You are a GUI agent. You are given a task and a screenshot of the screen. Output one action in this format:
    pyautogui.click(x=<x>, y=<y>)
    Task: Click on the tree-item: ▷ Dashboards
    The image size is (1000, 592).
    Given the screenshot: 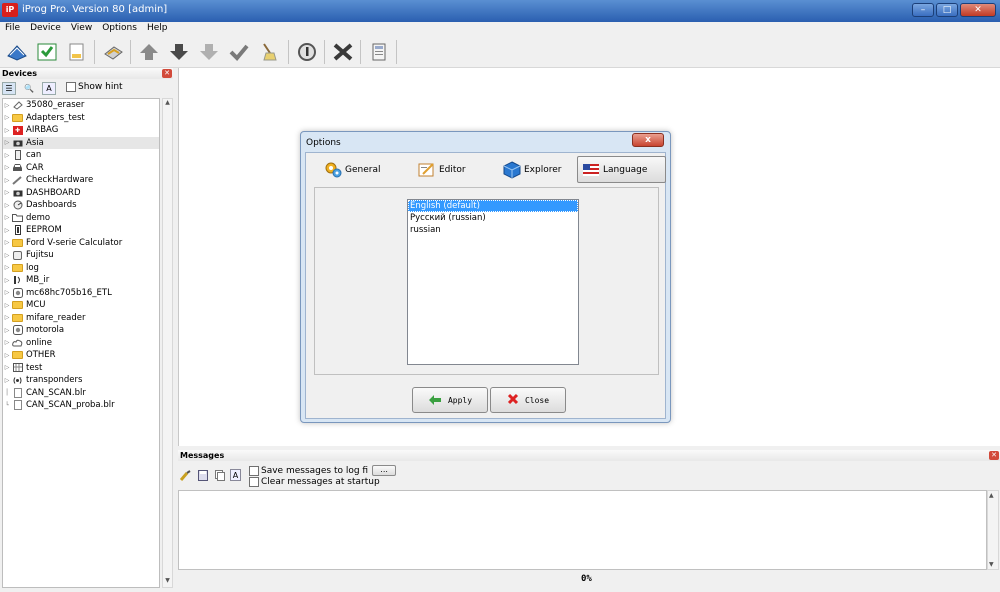 What is the action you would take?
    pyautogui.click(x=81, y=205)
    